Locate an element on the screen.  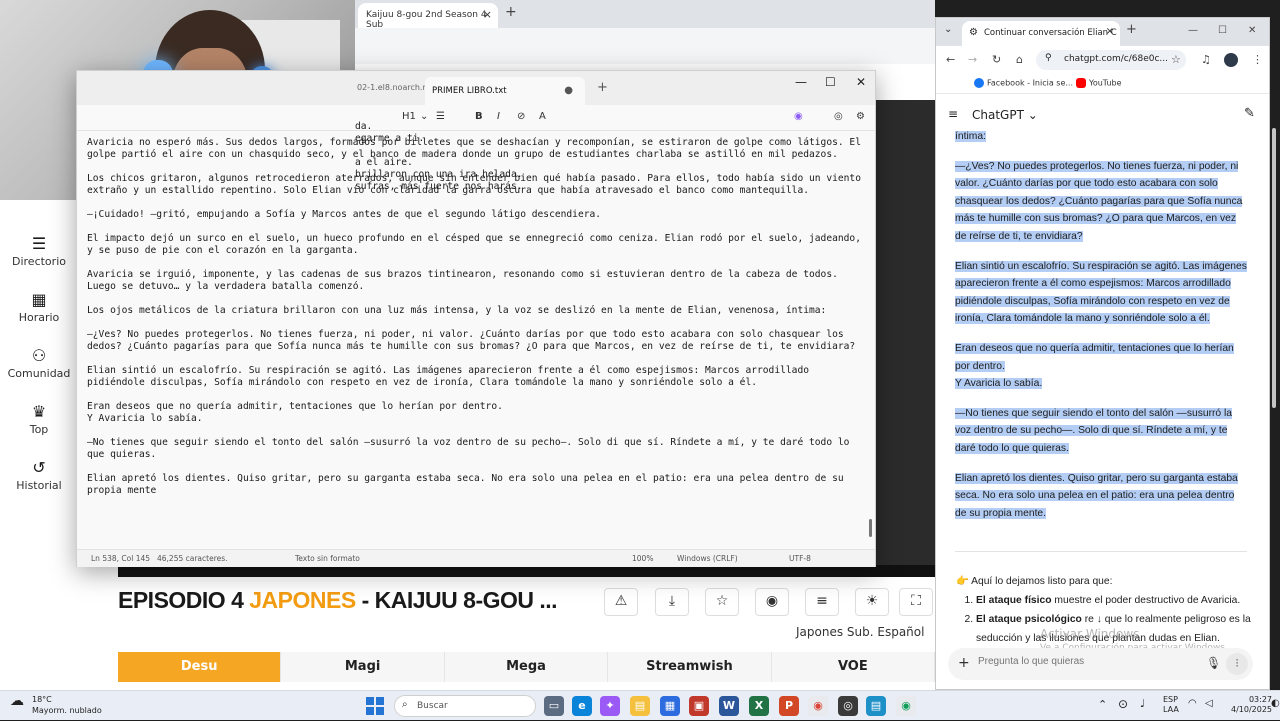
video-player is located at coordinates (905, 337).